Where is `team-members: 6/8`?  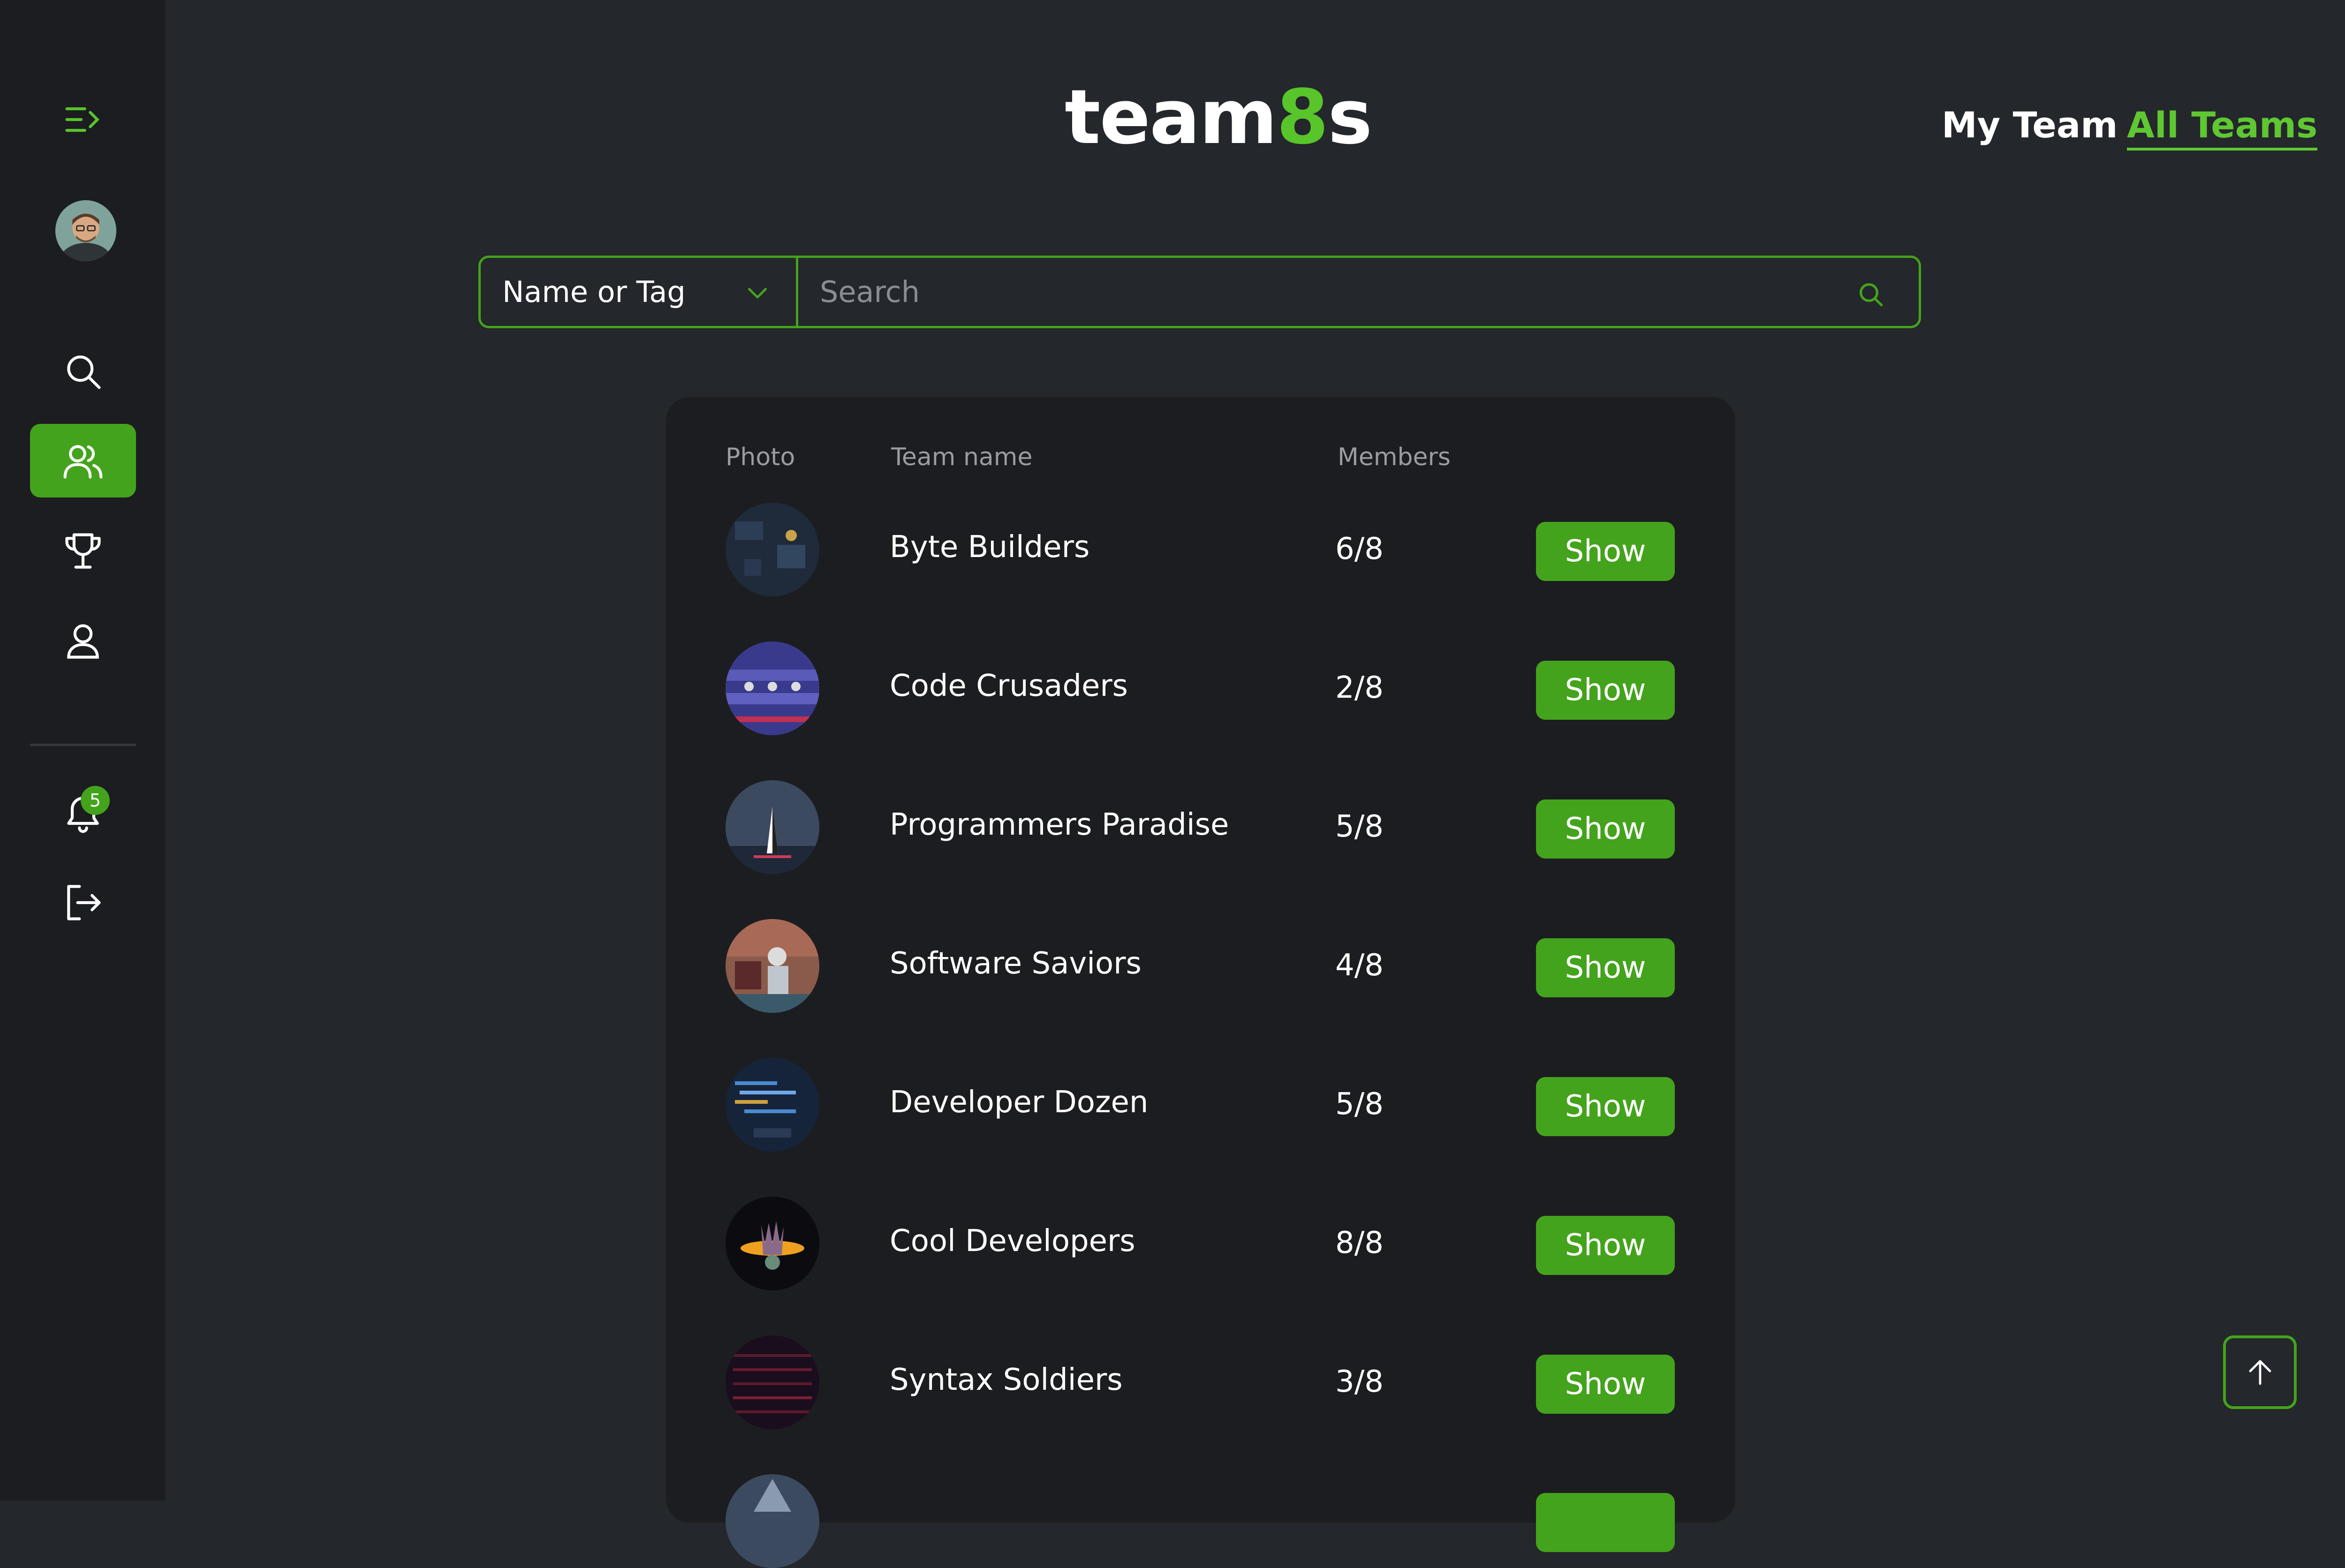
team-members: 6/8 is located at coordinates (1359, 549).